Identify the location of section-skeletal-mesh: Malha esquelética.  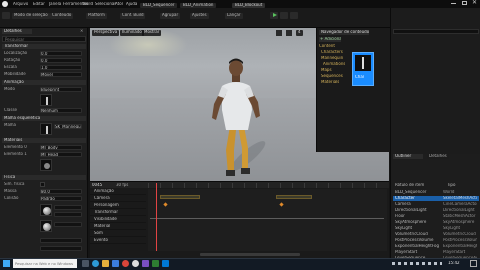
(44, 118).